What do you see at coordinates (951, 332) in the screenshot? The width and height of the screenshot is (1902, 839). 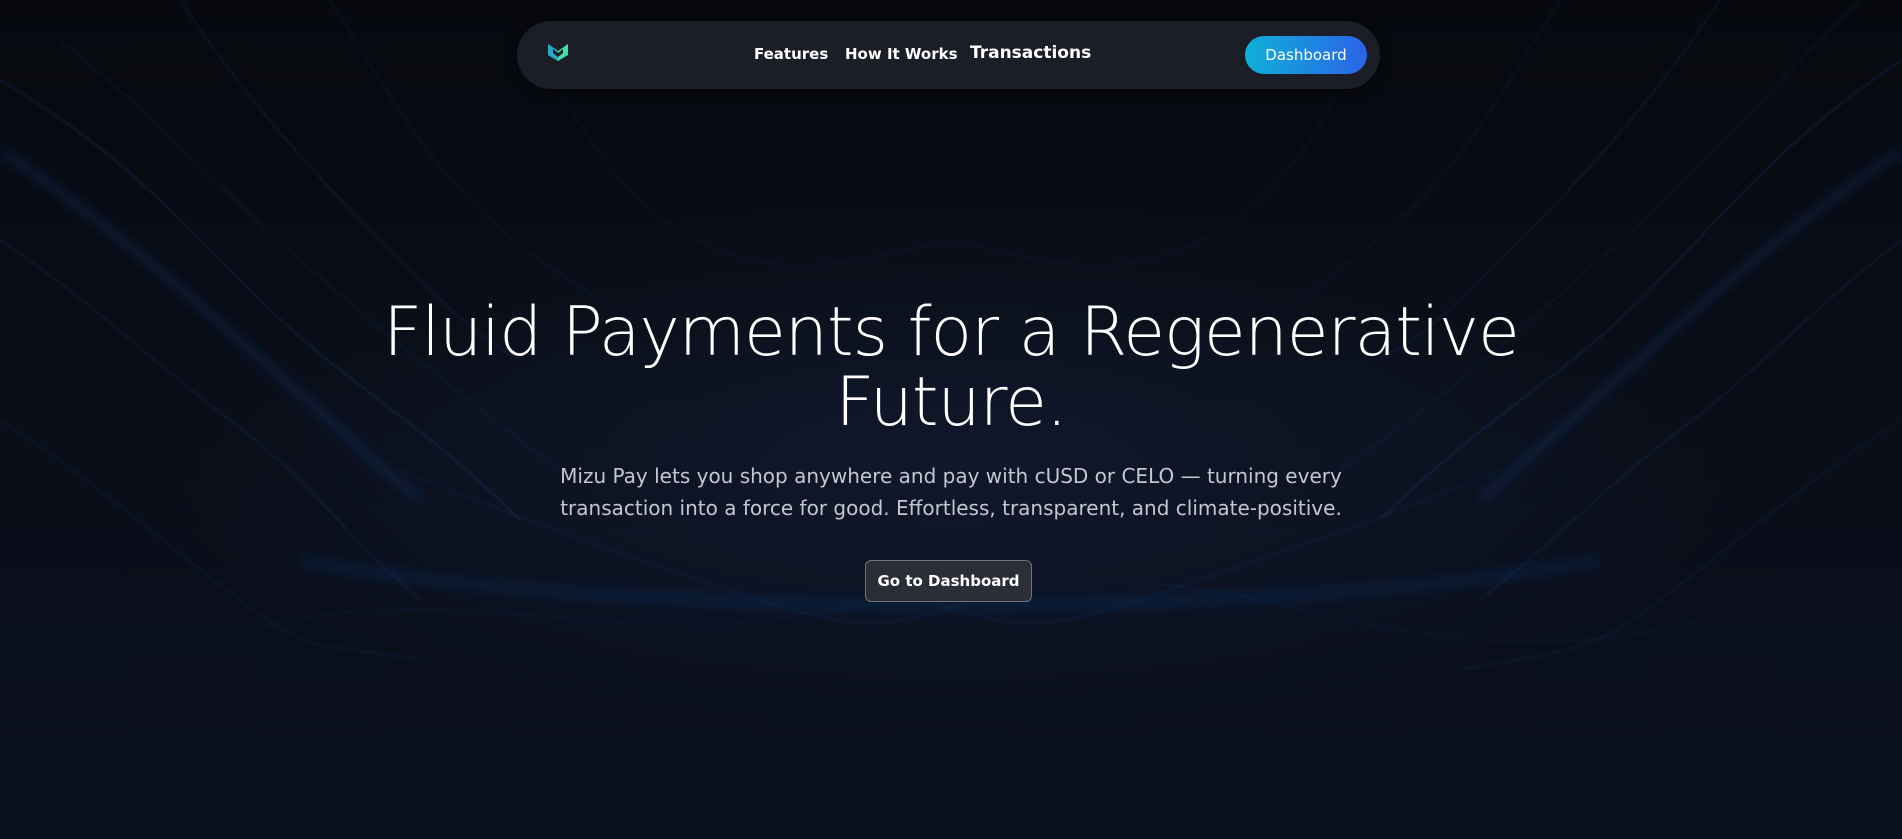 I see `hero-headline-line1: Fluid Payments for a Regenerative` at bounding box center [951, 332].